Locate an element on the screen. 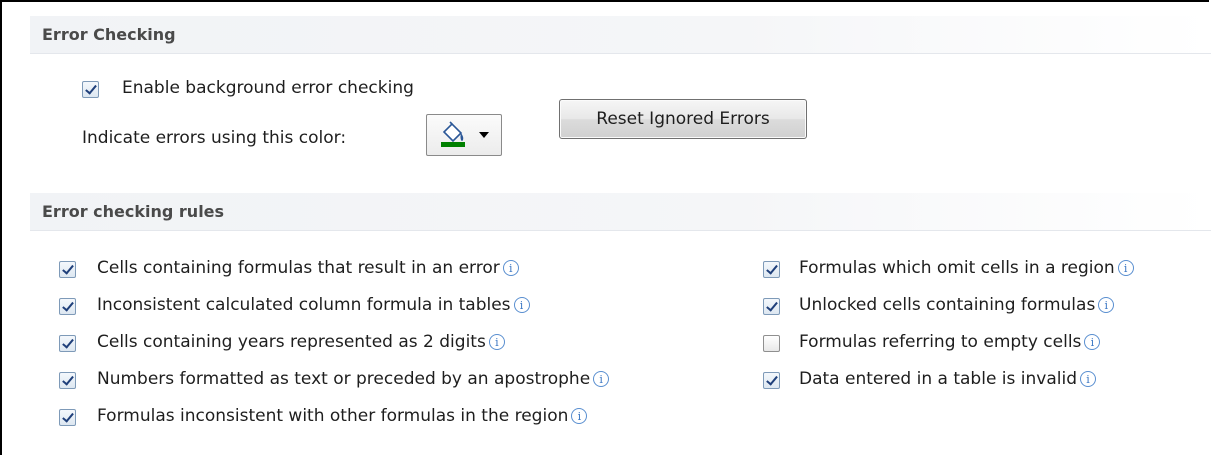 This screenshot has width=1211, height=457. reset-ignored-errors-button: Reset Ignored Errors is located at coordinates (683, 119).